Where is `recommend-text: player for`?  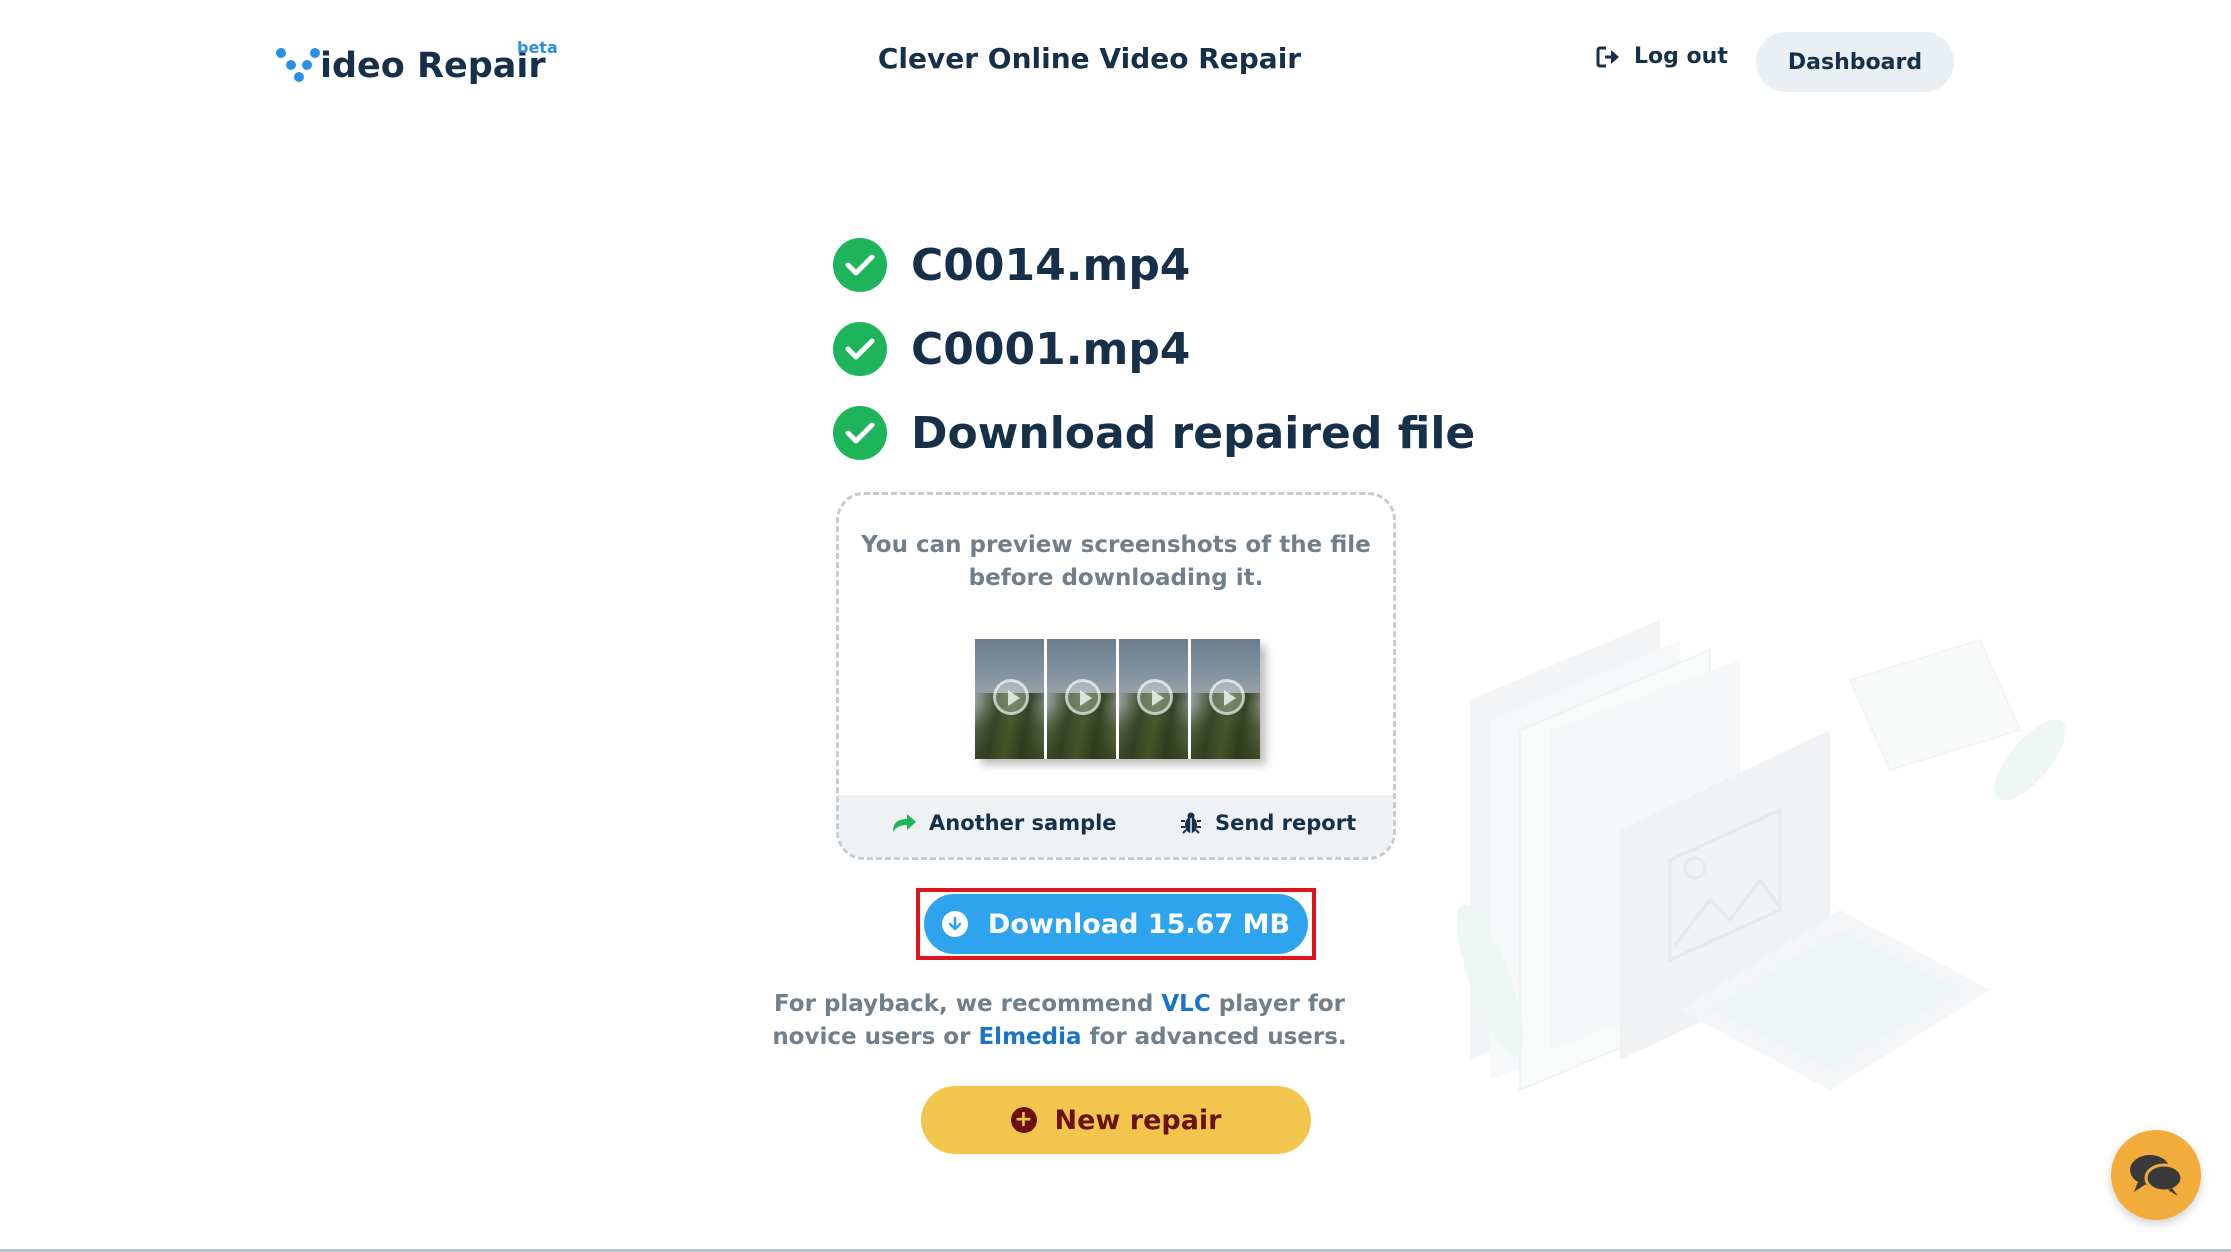
recommend-text: player for is located at coordinates (1277, 1004).